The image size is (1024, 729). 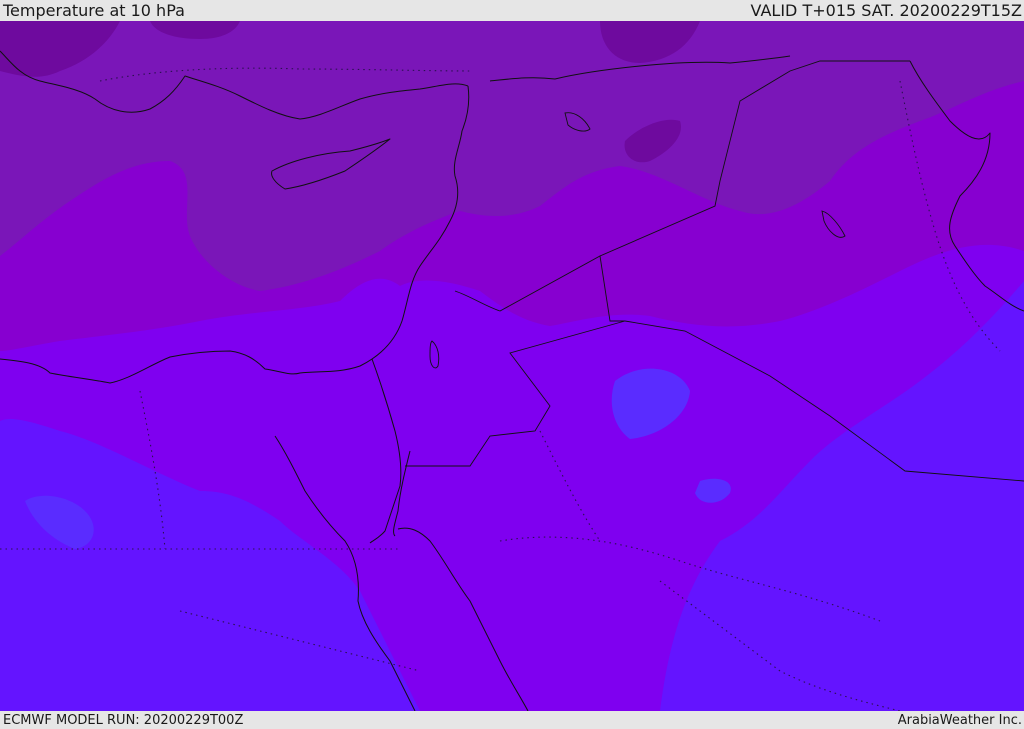 What do you see at coordinates (959, 720) in the screenshot?
I see `credit: ArabiaWeather Inc.` at bounding box center [959, 720].